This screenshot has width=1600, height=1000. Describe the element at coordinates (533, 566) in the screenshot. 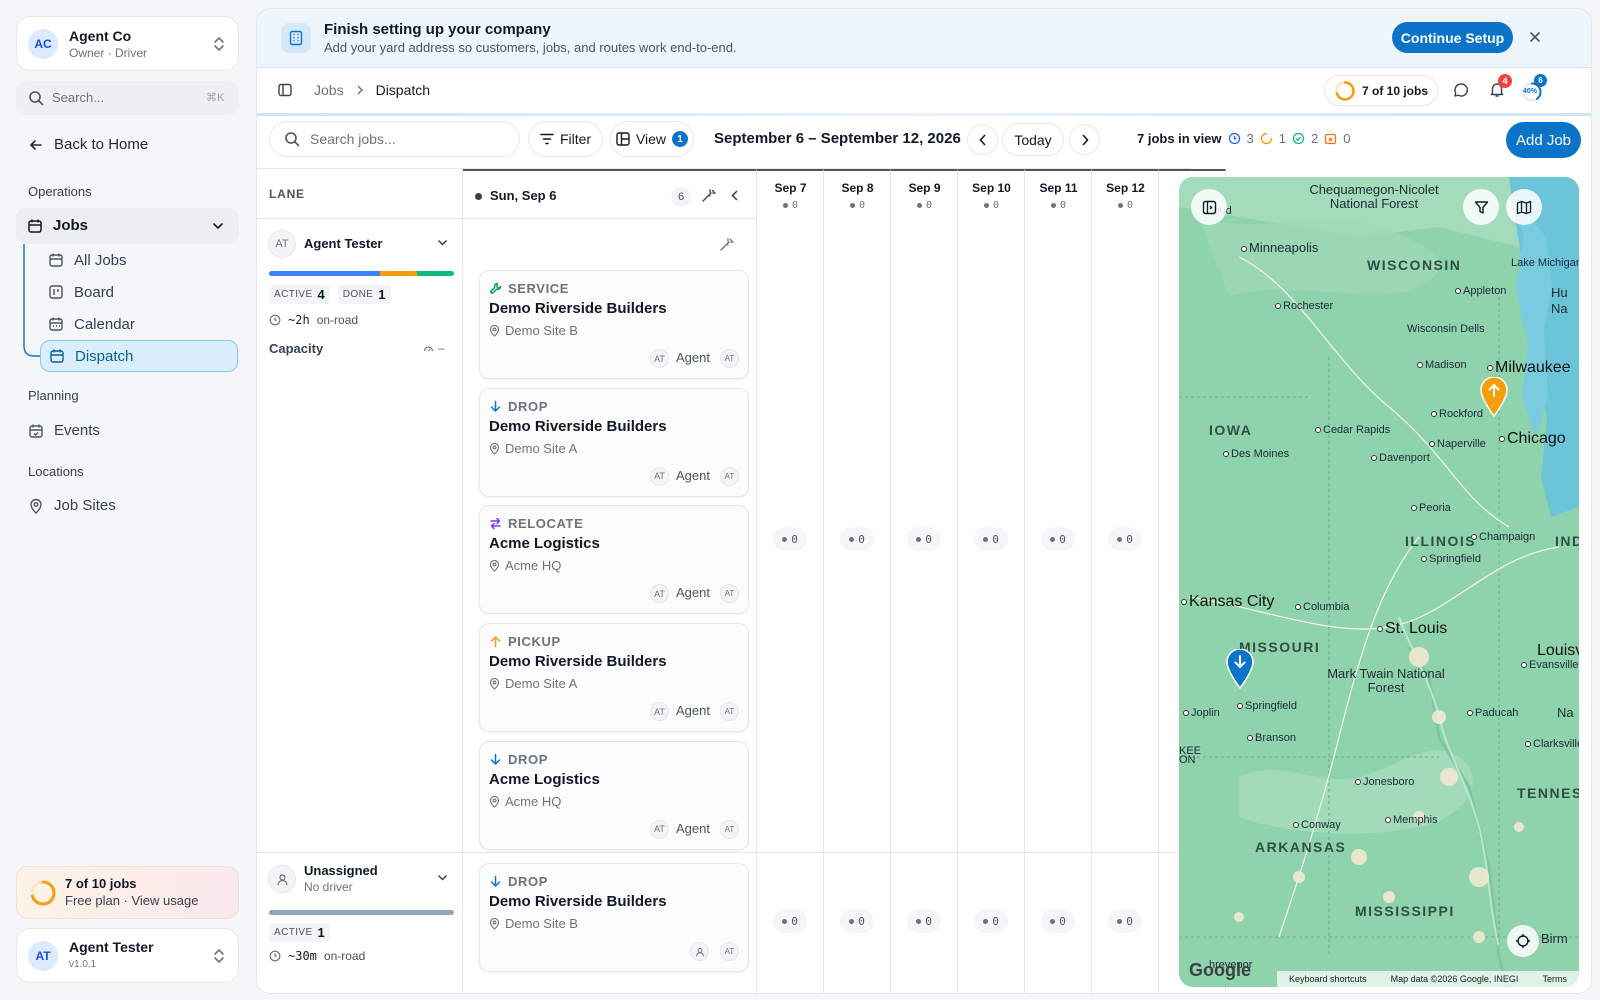

I see `job-site: Acme HQ` at that location.